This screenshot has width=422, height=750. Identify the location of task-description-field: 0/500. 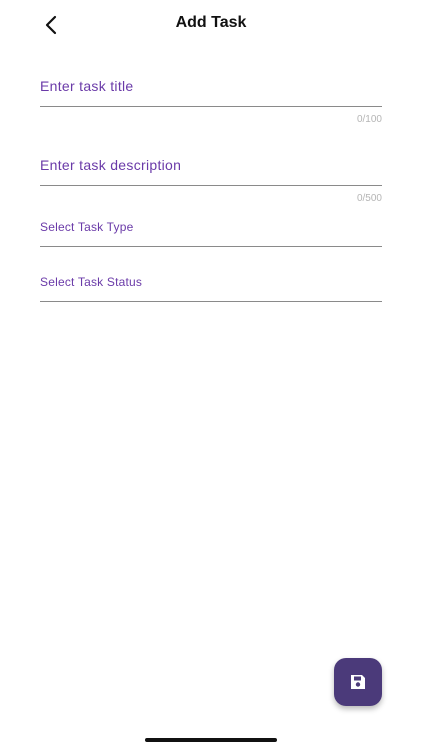
(211, 180).